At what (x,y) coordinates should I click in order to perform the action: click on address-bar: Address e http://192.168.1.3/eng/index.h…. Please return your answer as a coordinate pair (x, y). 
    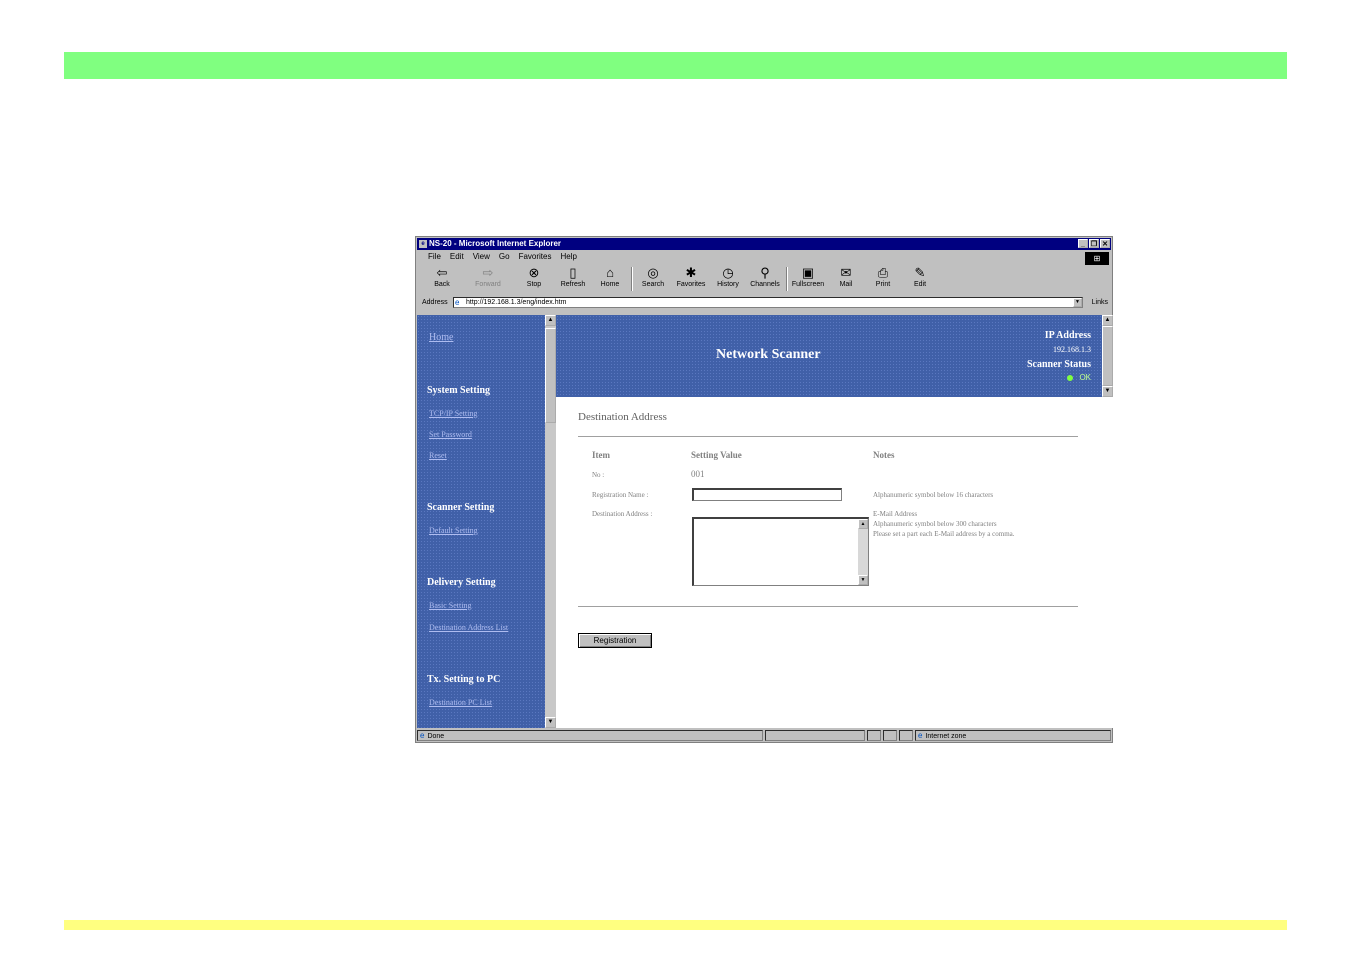
    Looking at the image, I should click on (764, 303).